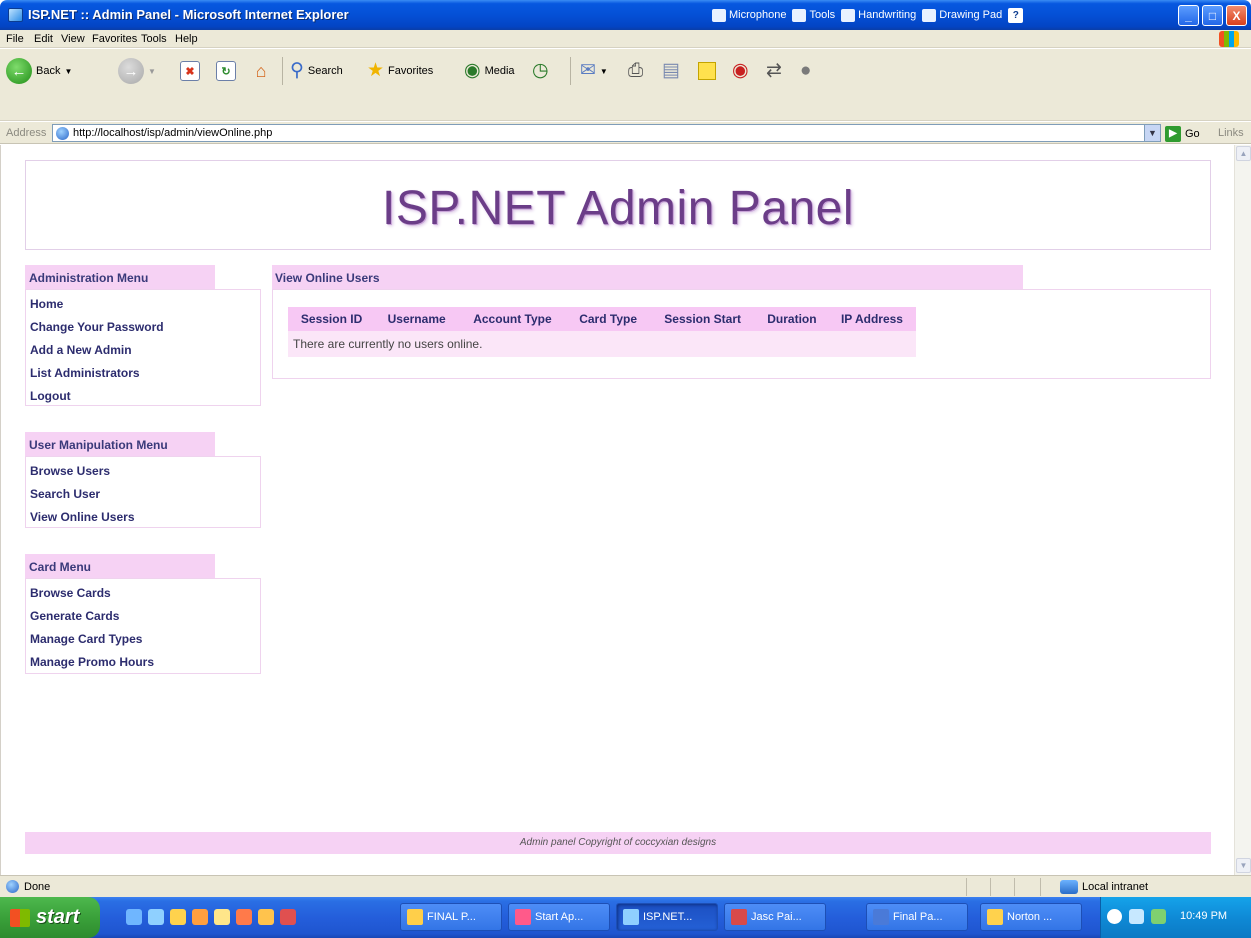 Image resolution: width=1251 pixels, height=938 pixels. I want to click on tray-expand-icon, so click(1114, 916).